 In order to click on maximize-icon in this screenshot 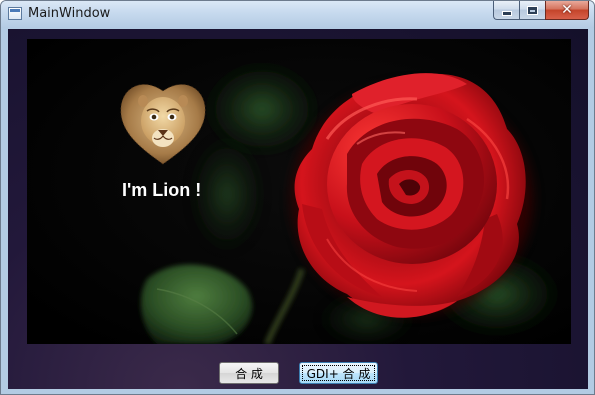, I will do `click(532, 10)`.